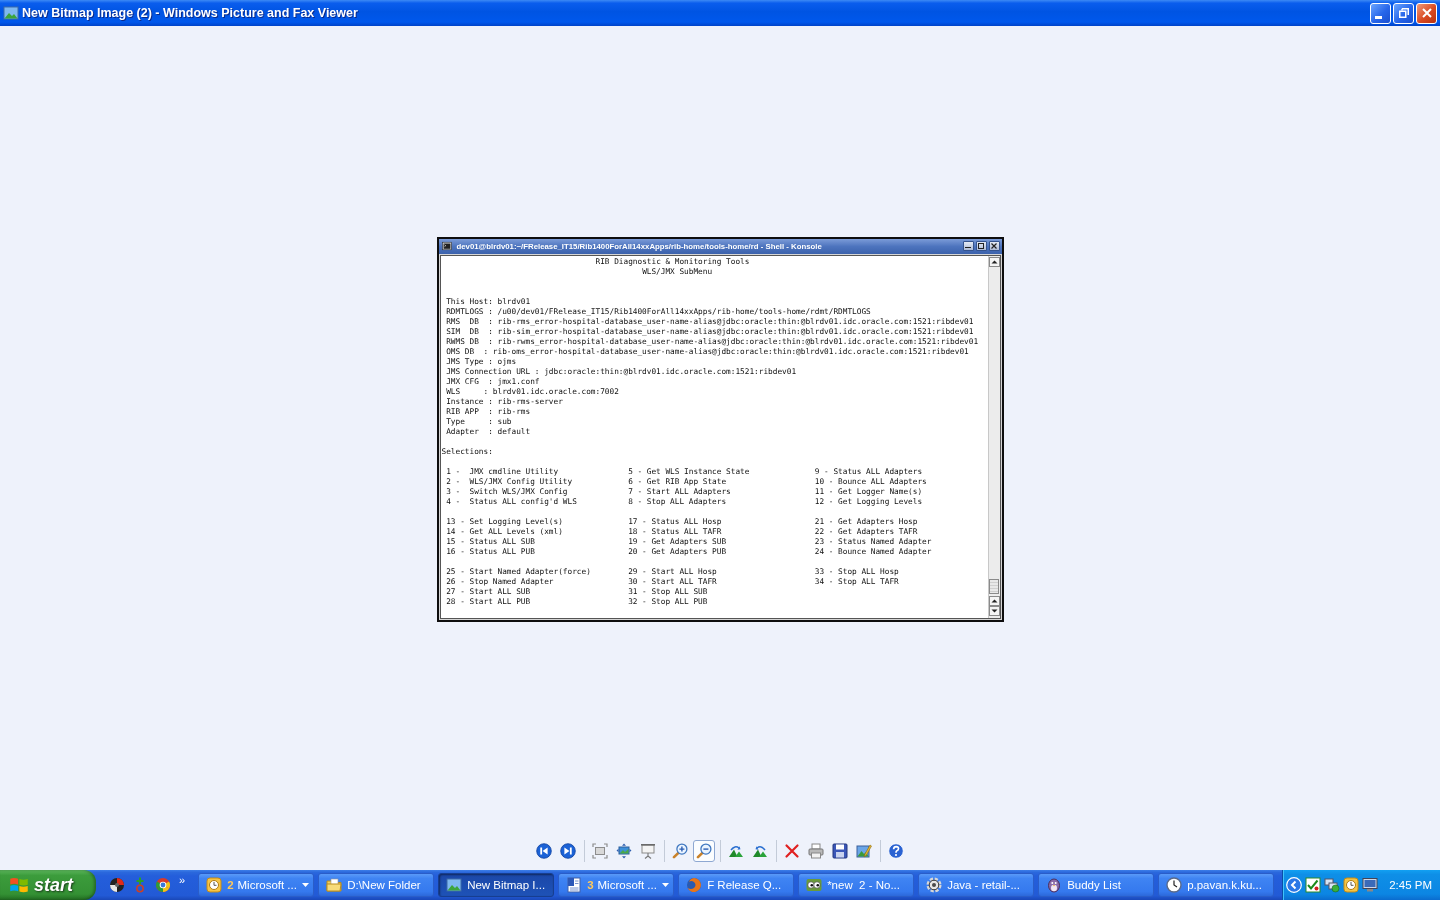 The height and width of the screenshot is (900, 1440). What do you see at coordinates (1313, 885) in the screenshot?
I see `check-tile-icon` at bounding box center [1313, 885].